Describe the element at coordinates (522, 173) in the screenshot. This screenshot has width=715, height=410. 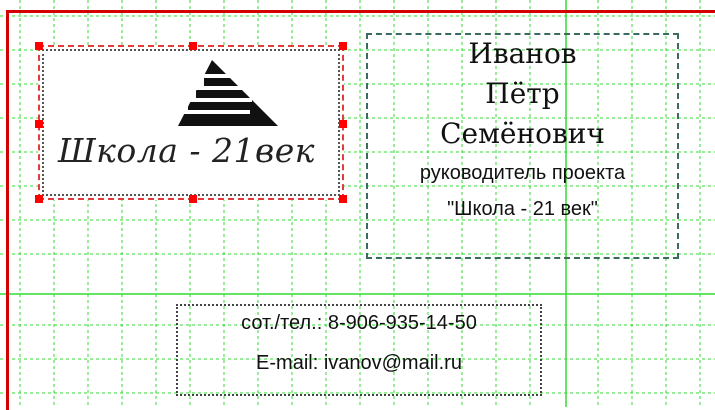
I see `role-text-line1: руководитель проекта` at that location.